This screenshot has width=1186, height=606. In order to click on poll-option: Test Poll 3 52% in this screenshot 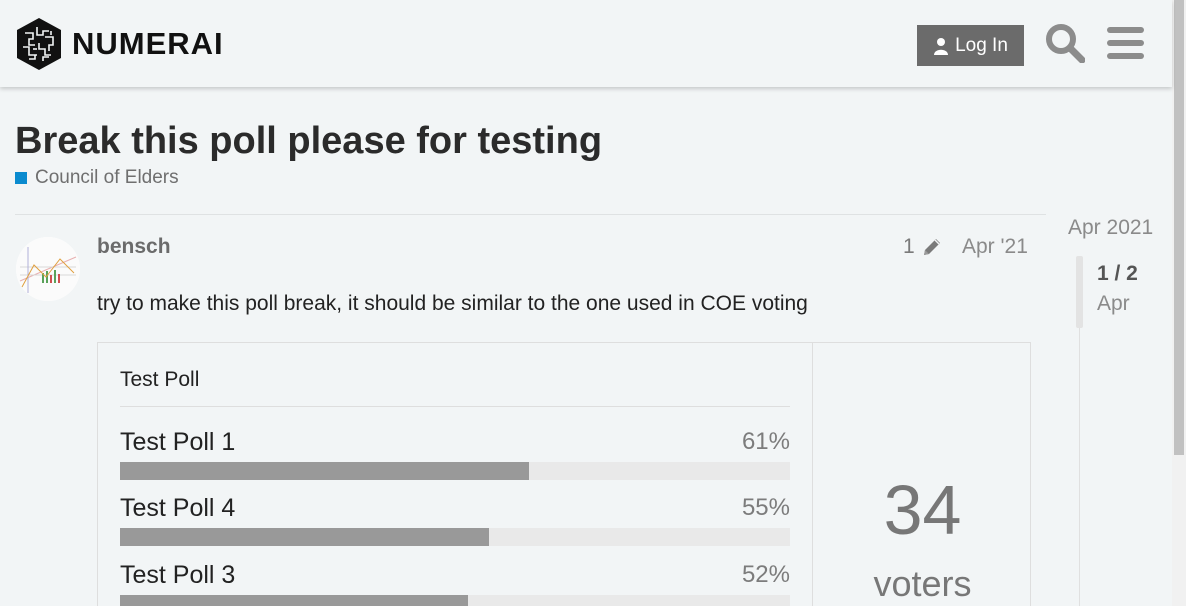, I will do `click(455, 583)`.